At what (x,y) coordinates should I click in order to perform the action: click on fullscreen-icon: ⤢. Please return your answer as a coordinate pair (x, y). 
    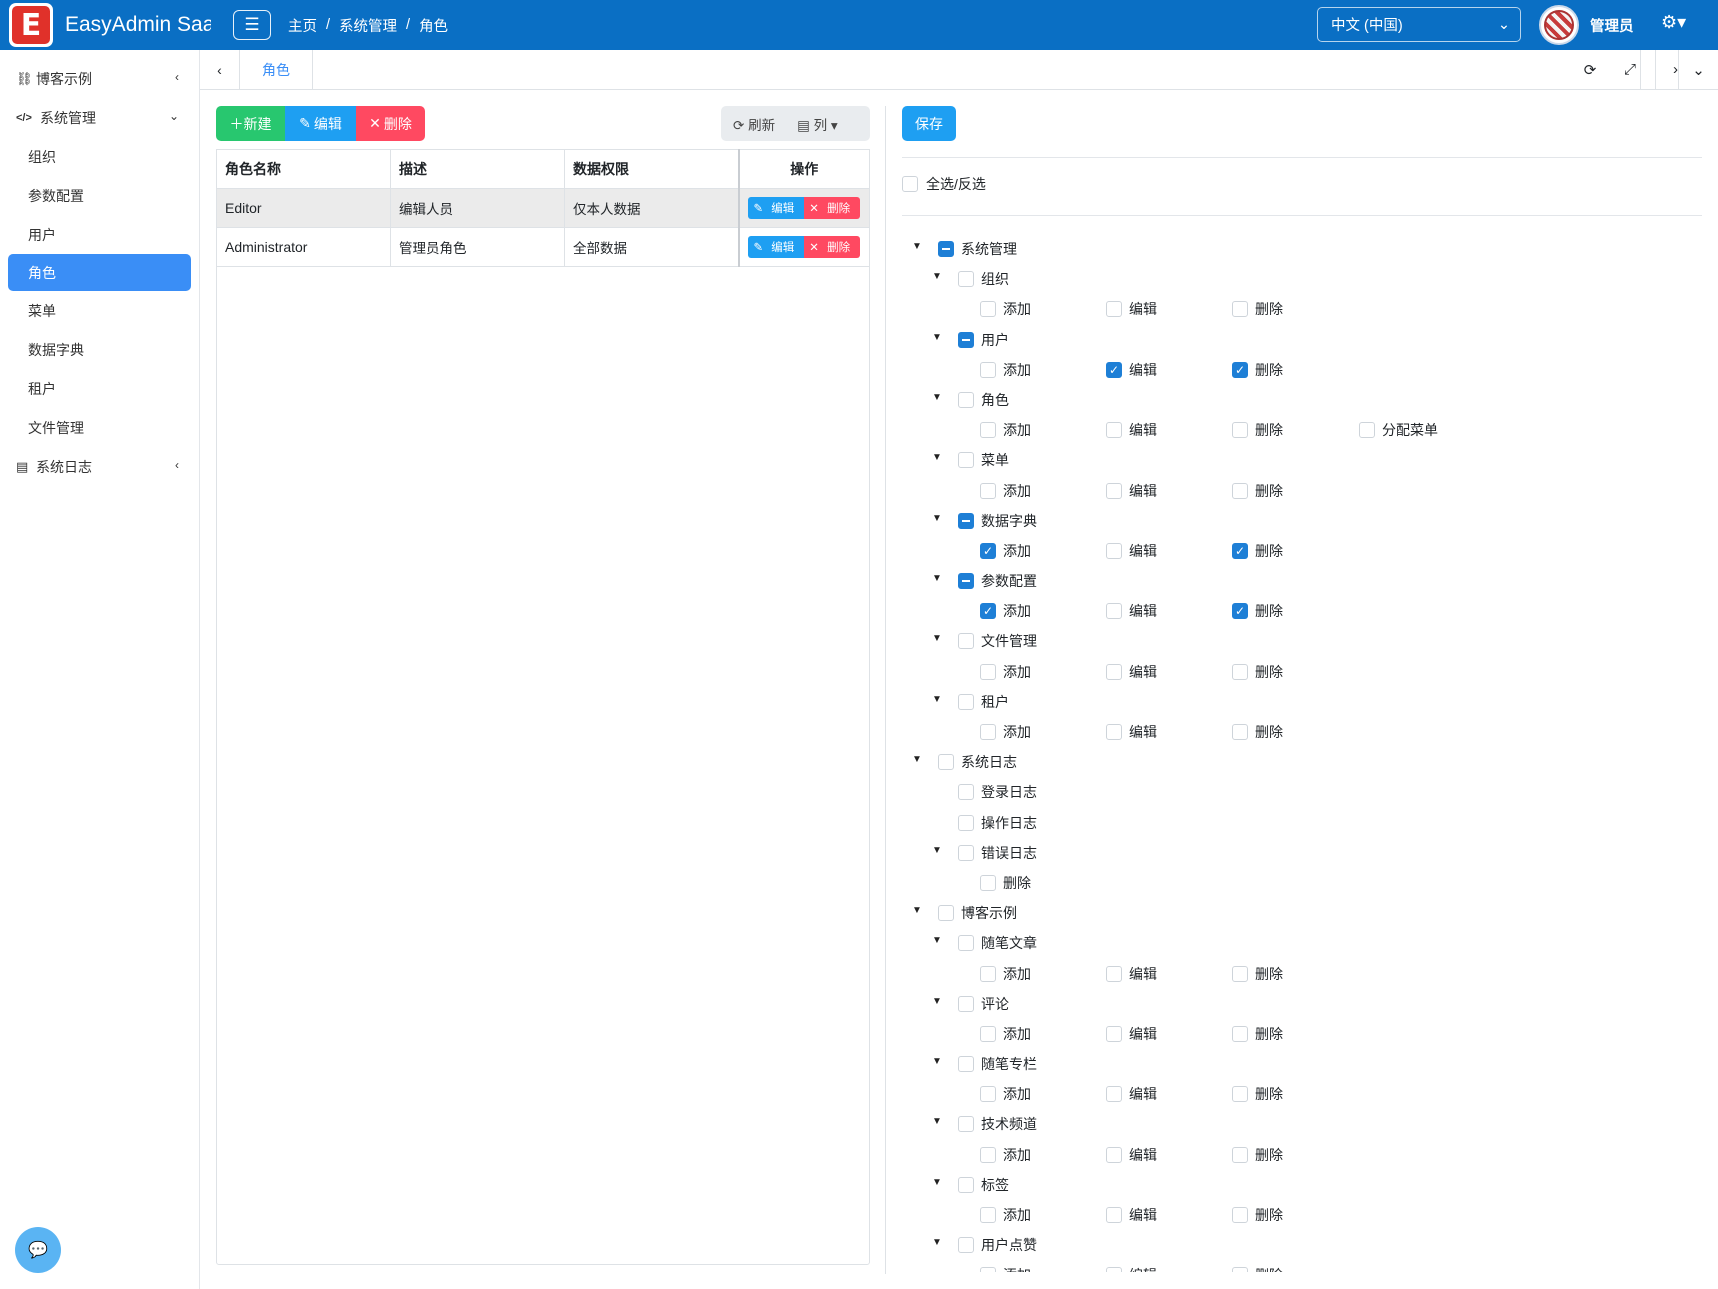
    Looking at the image, I should click on (1630, 69).